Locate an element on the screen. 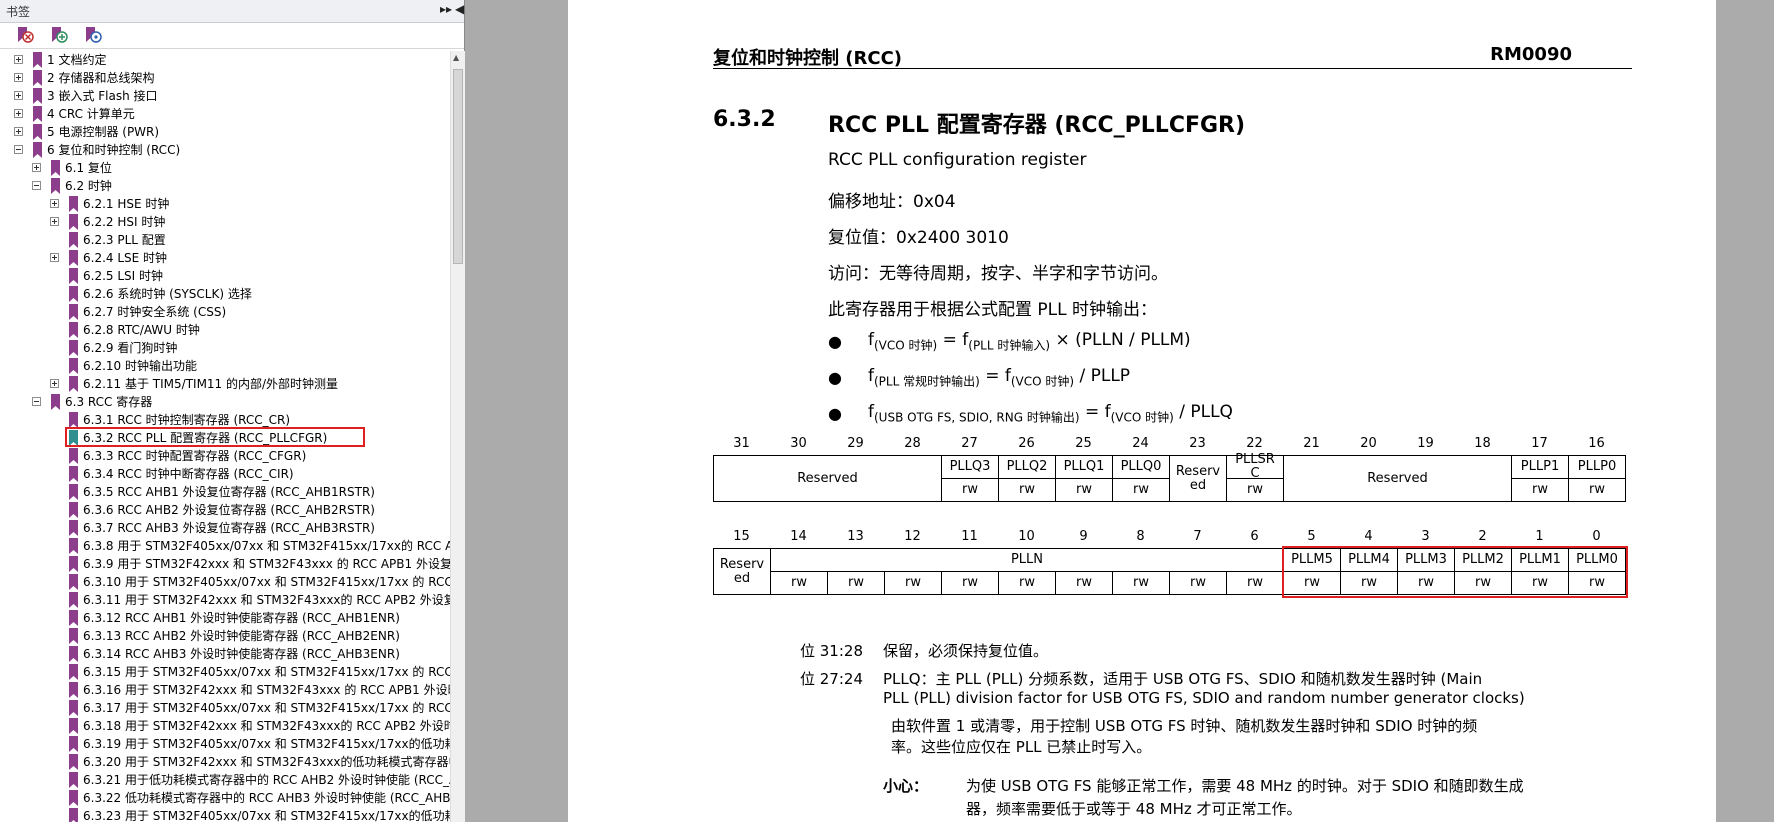 Image resolution: width=1774 pixels, height=822 pixels. bookmark-item: 4 CRC 计算单元 is located at coordinates (225, 114).